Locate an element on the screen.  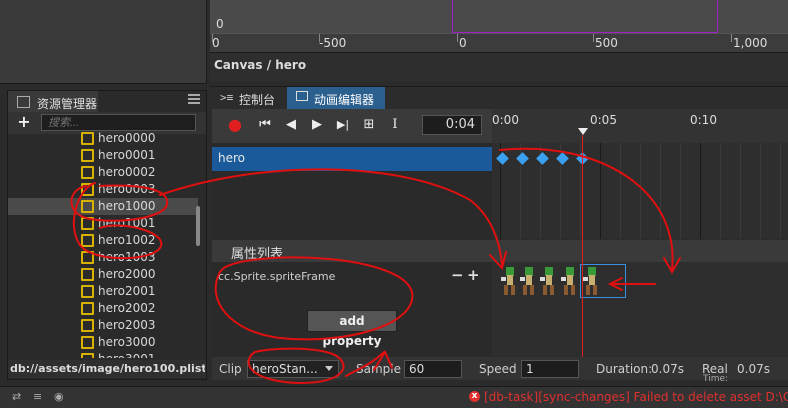
asset-item: hero1002 is located at coordinates (103, 240).